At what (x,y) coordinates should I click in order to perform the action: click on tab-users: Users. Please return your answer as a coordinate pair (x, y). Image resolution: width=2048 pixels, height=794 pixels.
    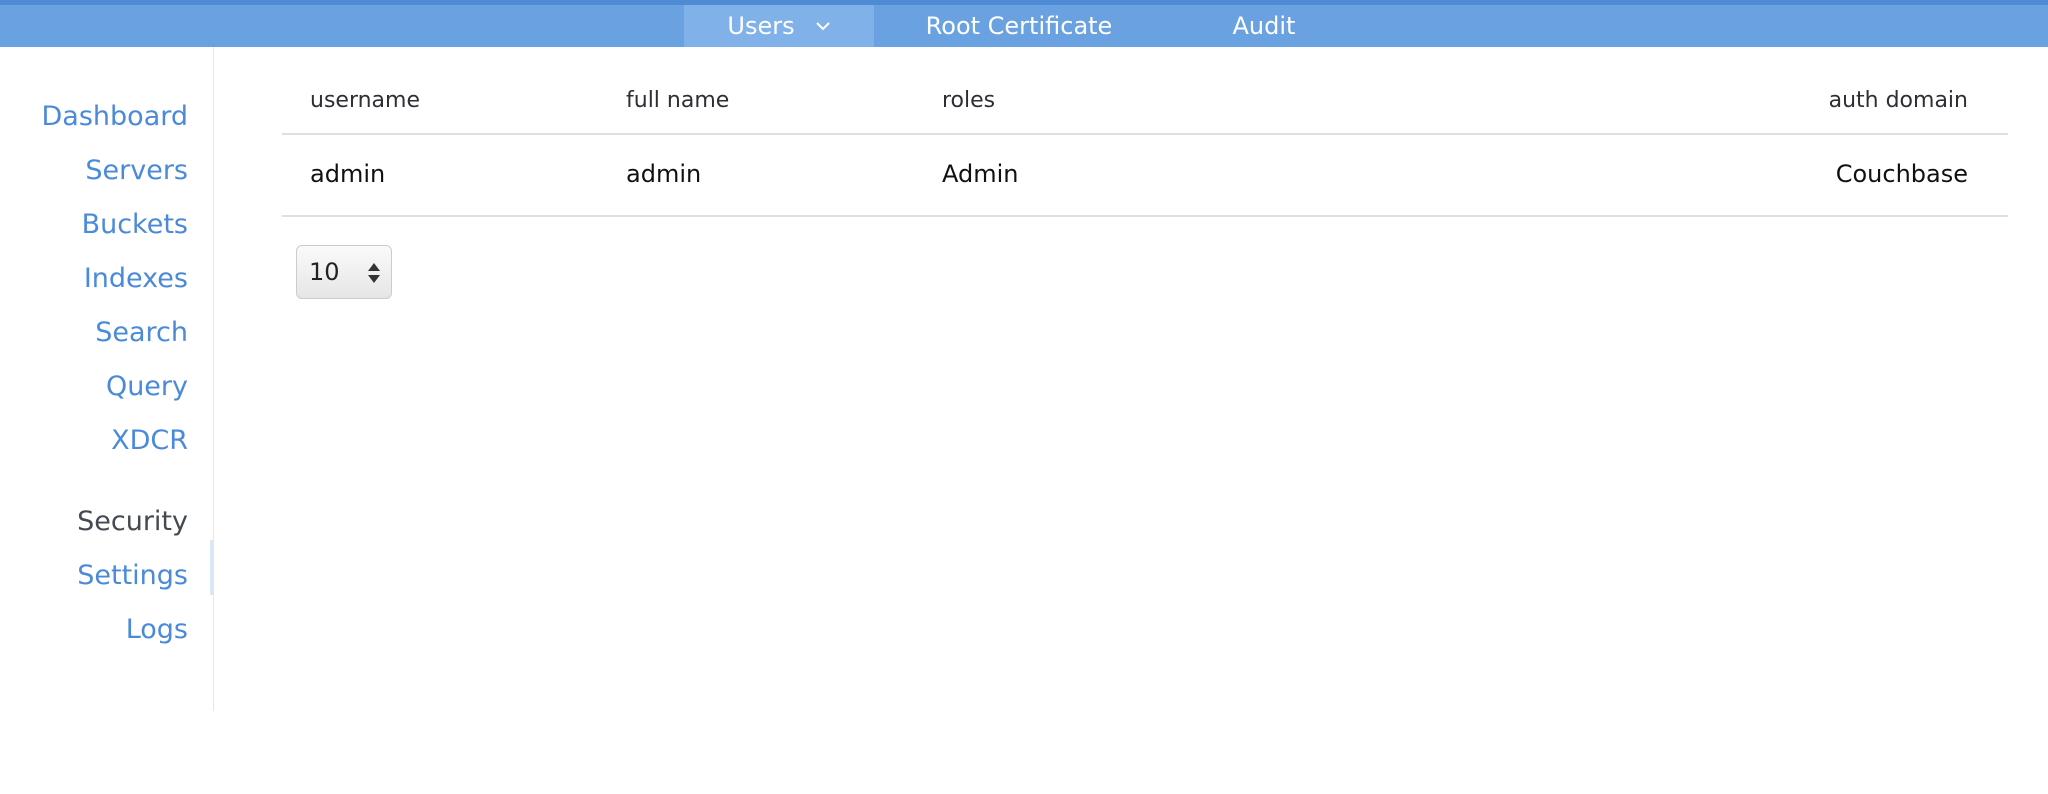
    Looking at the image, I should click on (779, 26).